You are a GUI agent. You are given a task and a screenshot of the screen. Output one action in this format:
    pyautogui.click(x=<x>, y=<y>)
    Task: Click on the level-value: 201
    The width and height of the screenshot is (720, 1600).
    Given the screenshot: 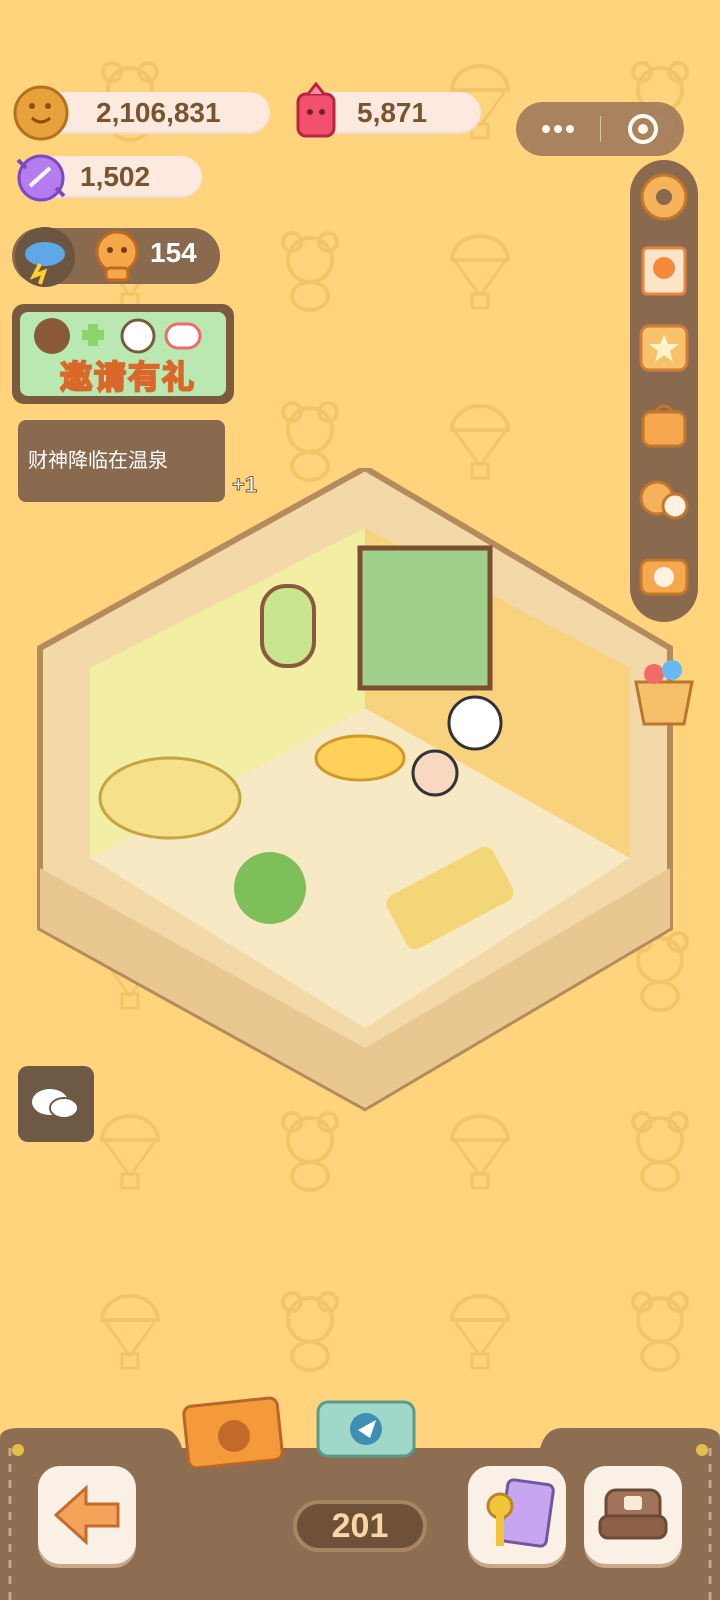 What is the action you would take?
    pyautogui.click(x=360, y=1526)
    